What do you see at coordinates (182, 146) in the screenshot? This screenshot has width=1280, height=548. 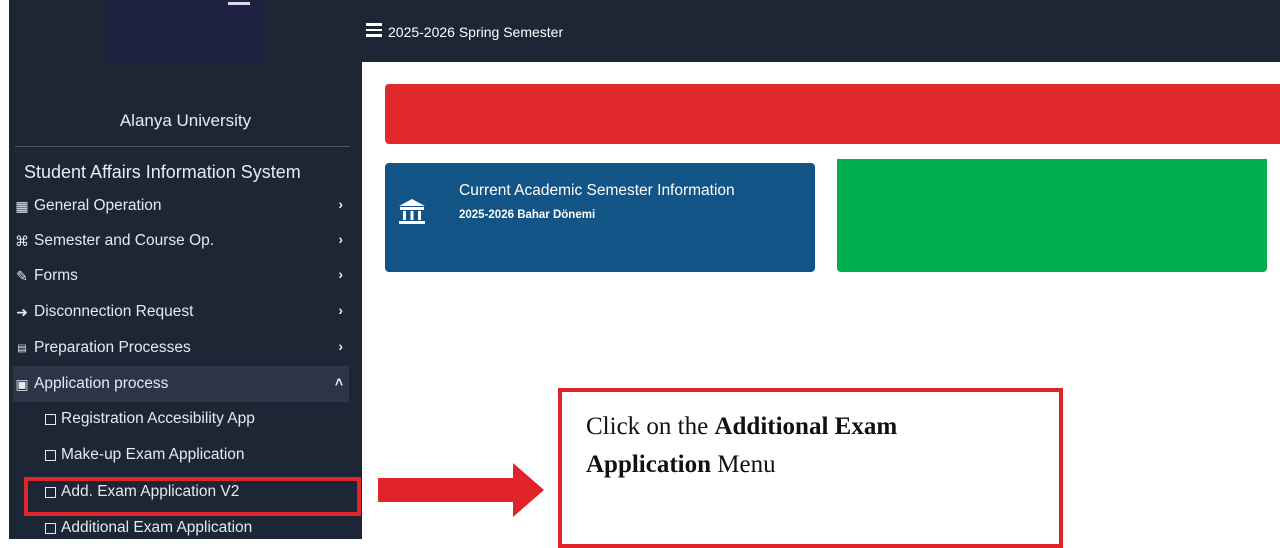 I see `sidebar-divider` at bounding box center [182, 146].